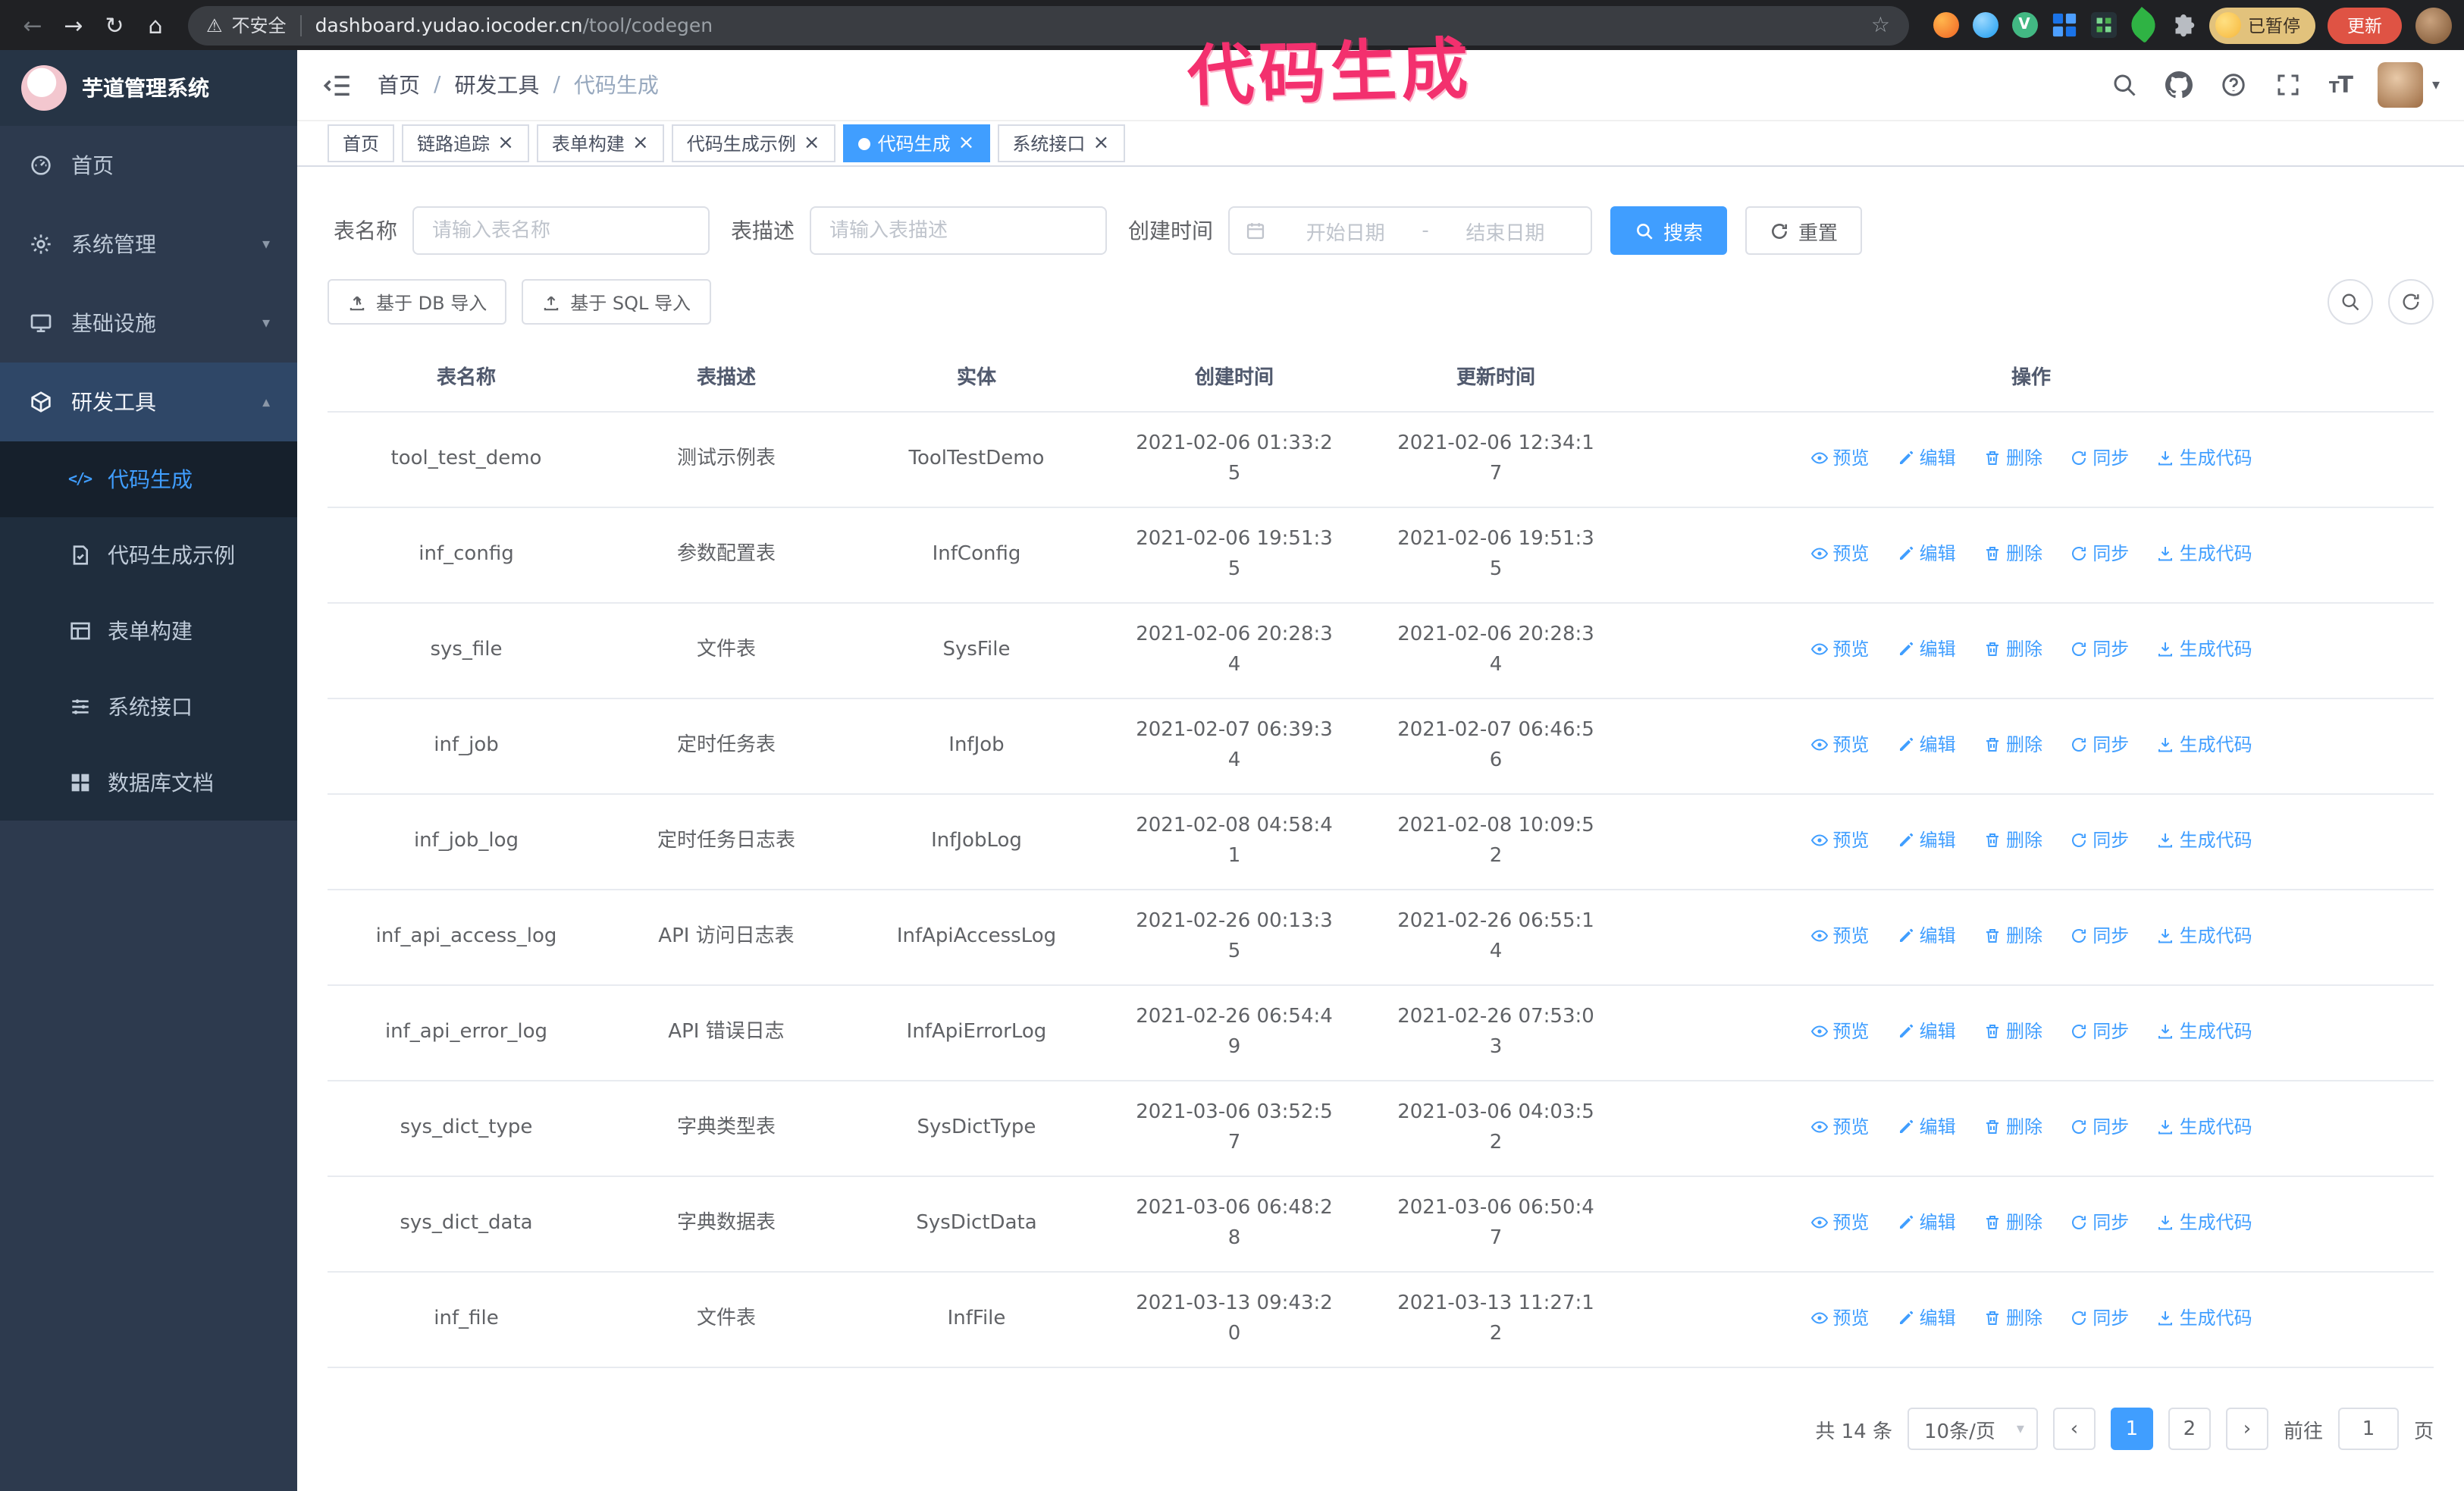  I want to click on breadcrumb-home: 首页, so click(399, 85).